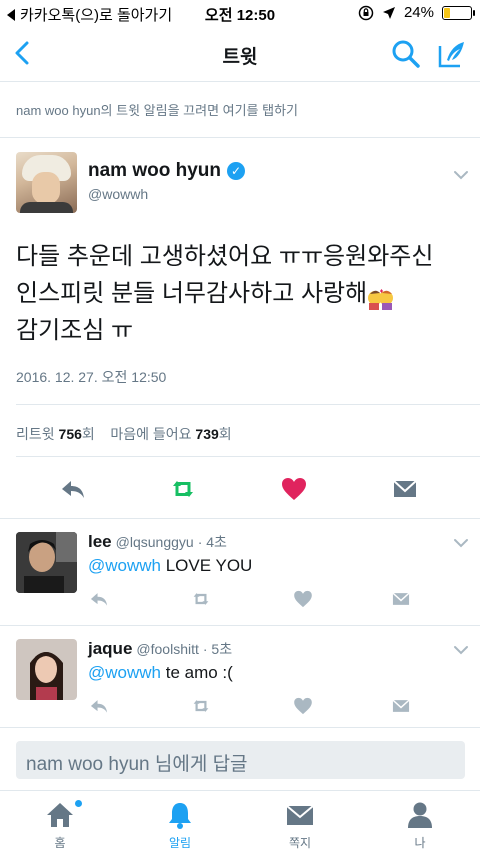 The width and height of the screenshot is (480, 854). I want to click on reply-item: jaque @foolshitt · 5초 @wowwh te amo :(, so click(242, 689).